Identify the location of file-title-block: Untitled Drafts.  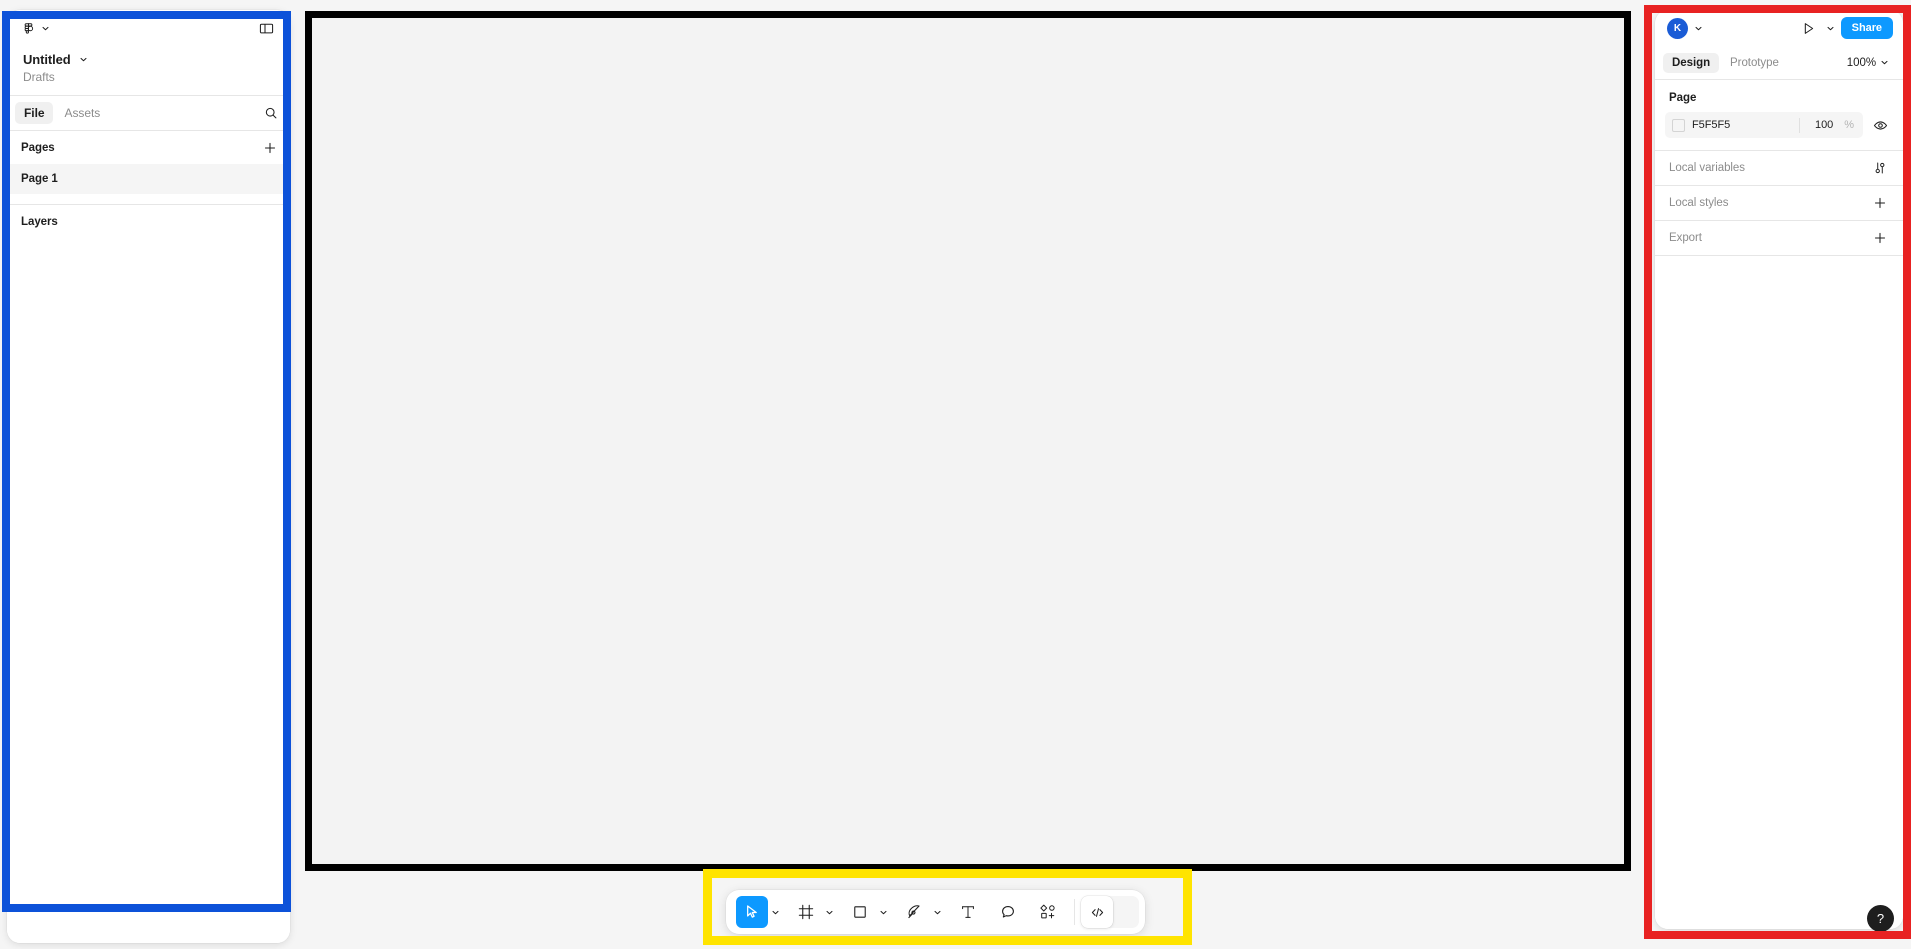
(148, 70).